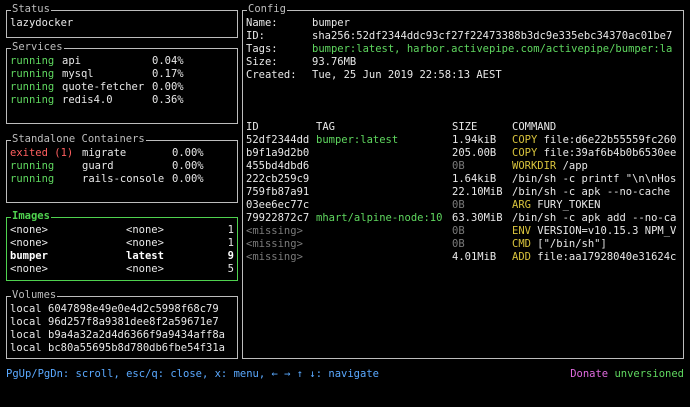 The height and width of the screenshot is (407, 690). What do you see at coordinates (591, 192) in the screenshot?
I see `history-command-args: /bin/sh -c apk --no-cache` at bounding box center [591, 192].